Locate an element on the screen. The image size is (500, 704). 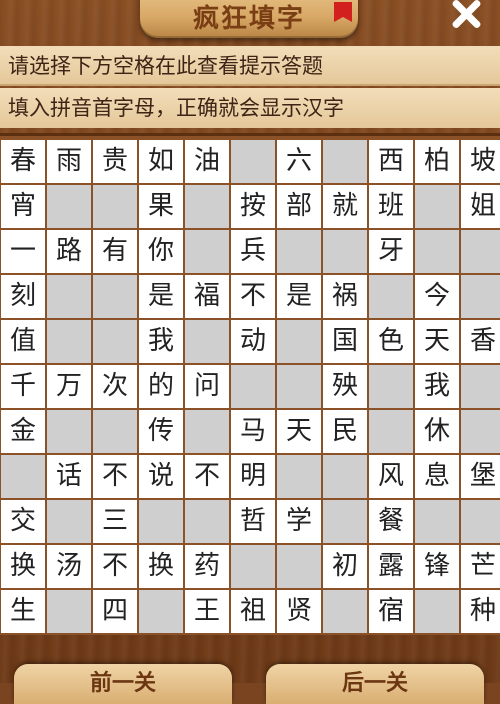
filled-cell: 祖 is located at coordinates (253, 611).